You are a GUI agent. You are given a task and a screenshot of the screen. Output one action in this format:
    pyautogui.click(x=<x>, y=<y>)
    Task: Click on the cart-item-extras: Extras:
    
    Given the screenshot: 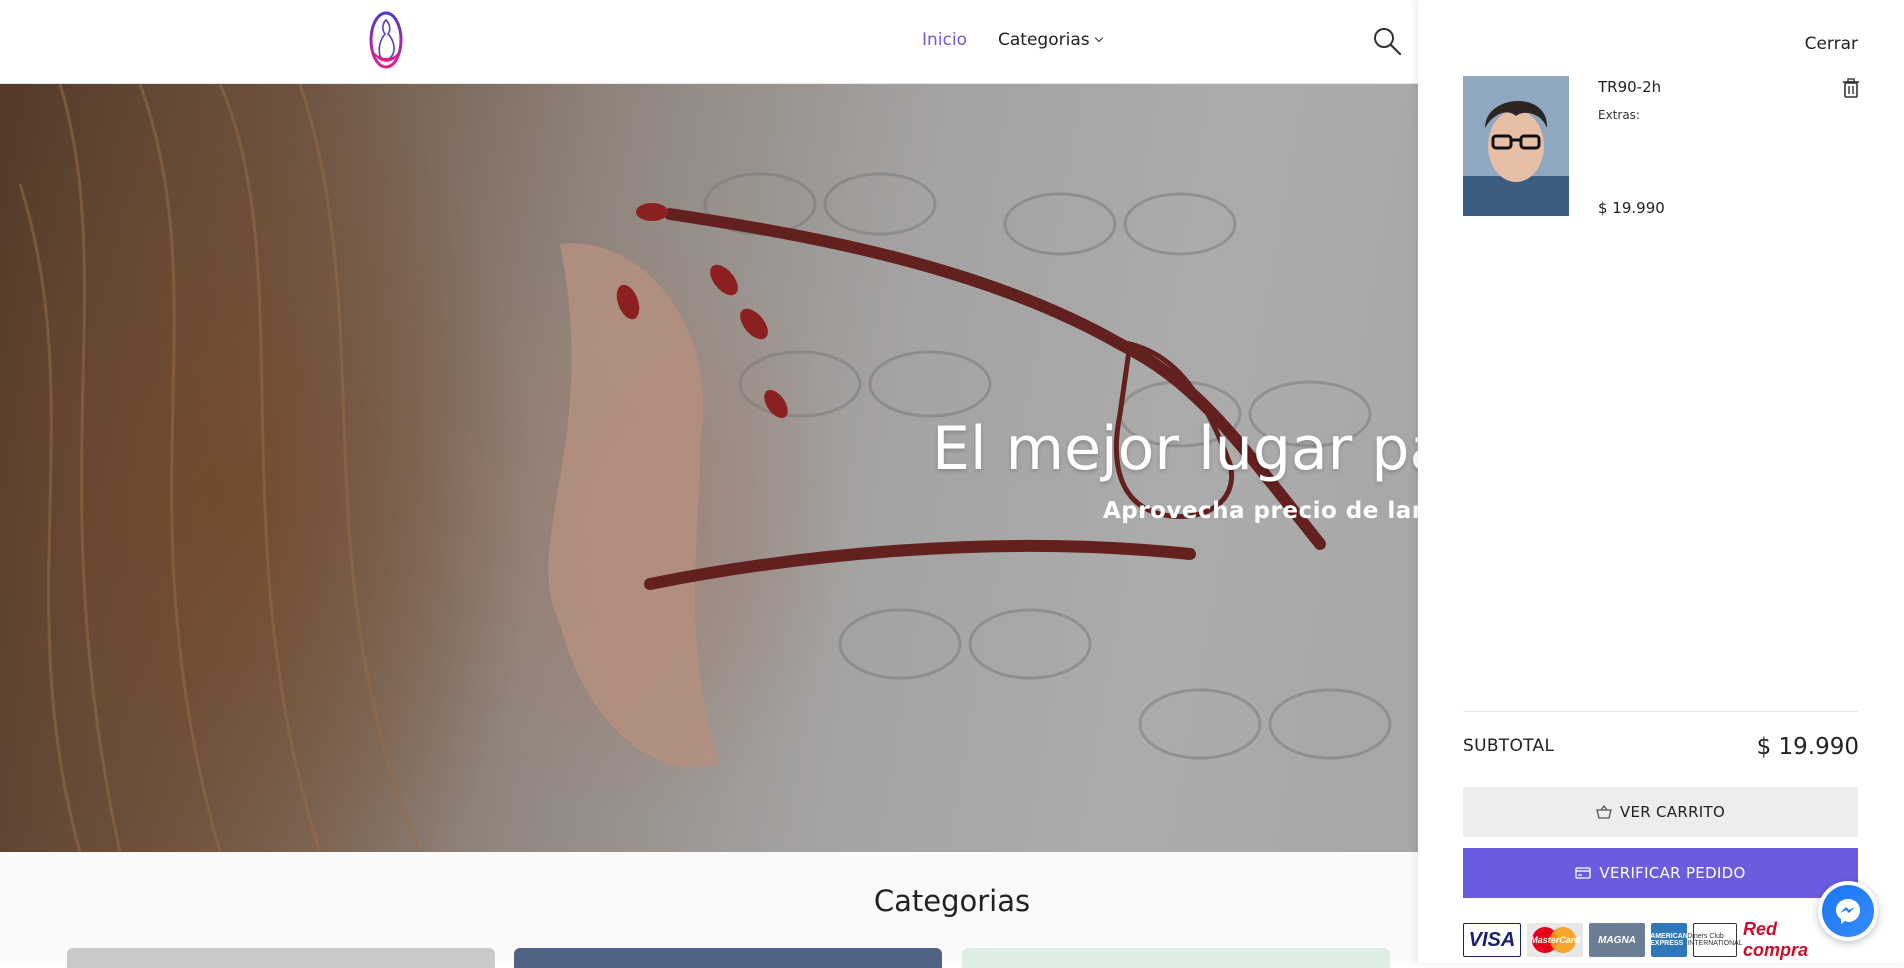 What is the action you would take?
    pyautogui.click(x=1619, y=115)
    